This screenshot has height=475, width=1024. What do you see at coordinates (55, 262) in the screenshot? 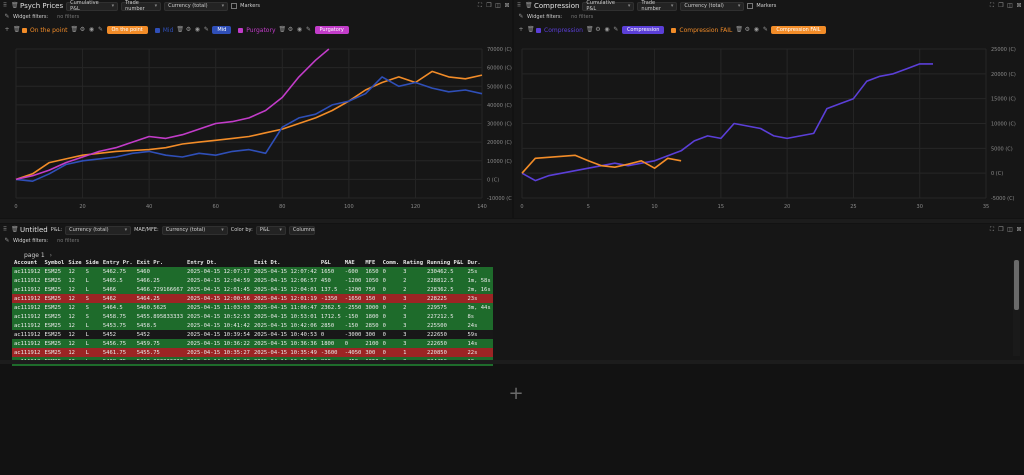
I see `column-header: Symbol` at bounding box center [55, 262].